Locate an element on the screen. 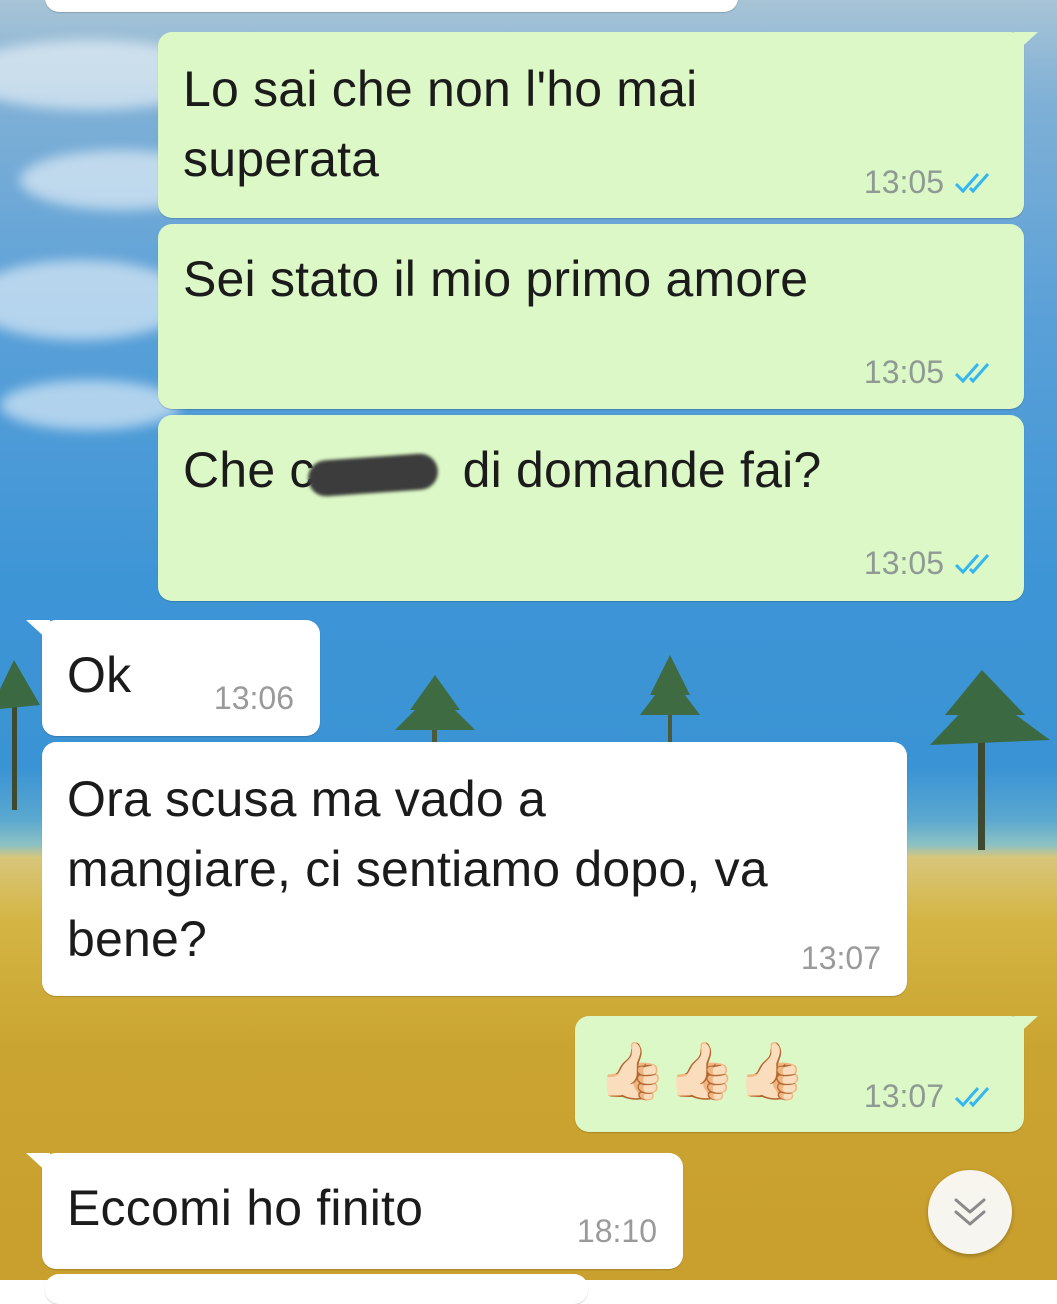 The image size is (1057, 1304). scroll-to-bottom-button is located at coordinates (970, 1212).